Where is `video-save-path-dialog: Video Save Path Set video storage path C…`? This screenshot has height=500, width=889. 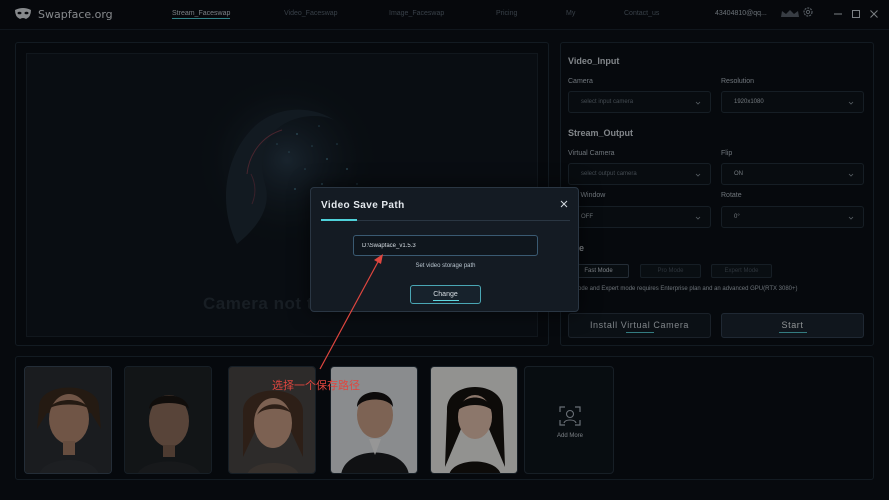 video-save-path-dialog: Video Save Path Set video storage path C… is located at coordinates (444, 249).